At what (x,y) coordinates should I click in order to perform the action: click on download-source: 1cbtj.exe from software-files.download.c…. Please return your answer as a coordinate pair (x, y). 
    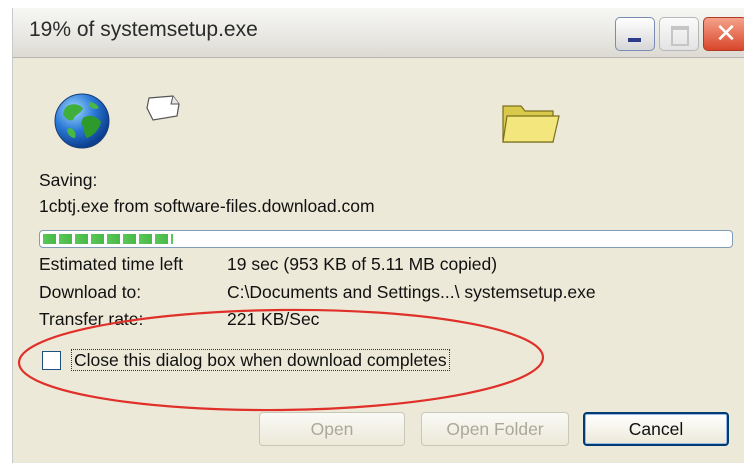
    Looking at the image, I should click on (207, 206).